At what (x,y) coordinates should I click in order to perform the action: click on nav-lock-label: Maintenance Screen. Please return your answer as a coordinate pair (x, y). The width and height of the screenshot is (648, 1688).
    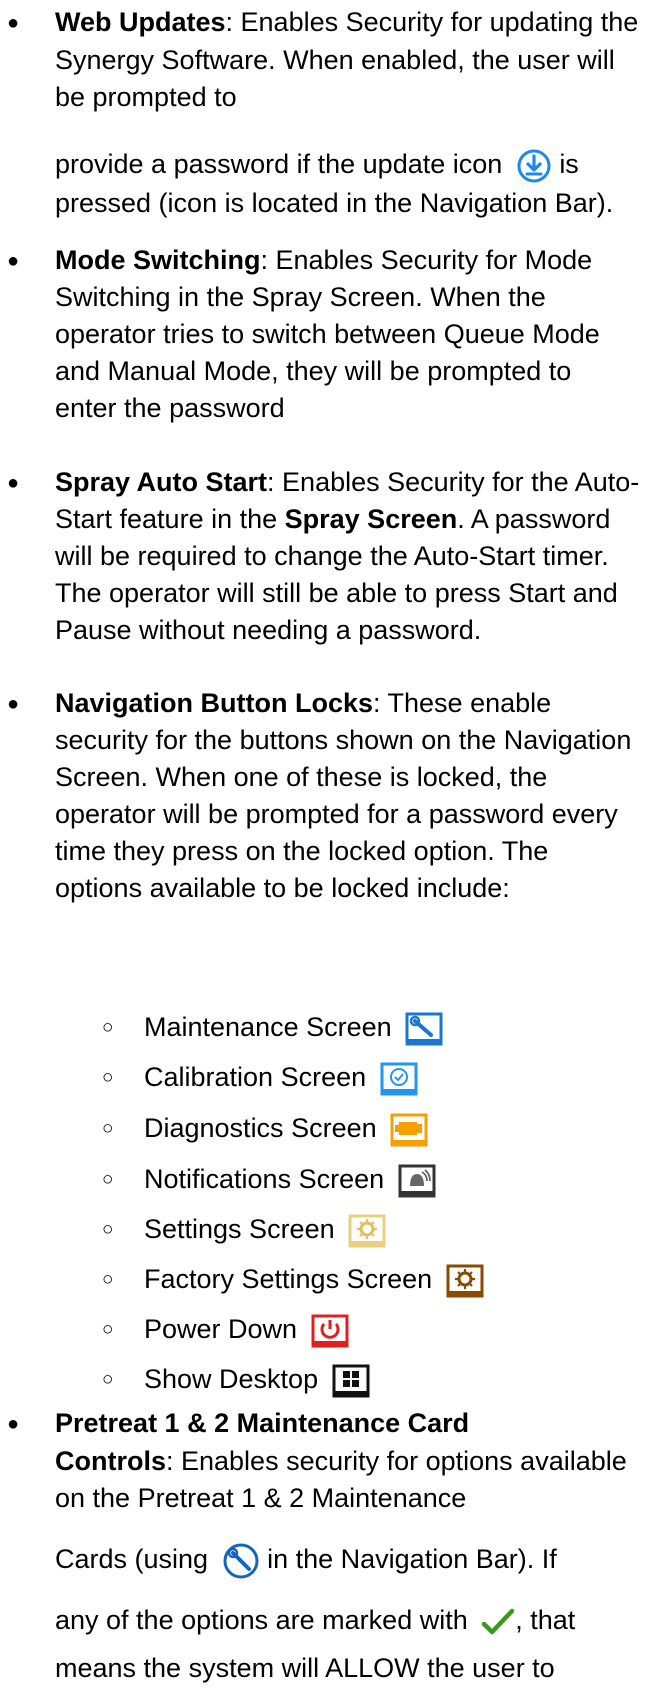
    Looking at the image, I should click on (268, 1027).